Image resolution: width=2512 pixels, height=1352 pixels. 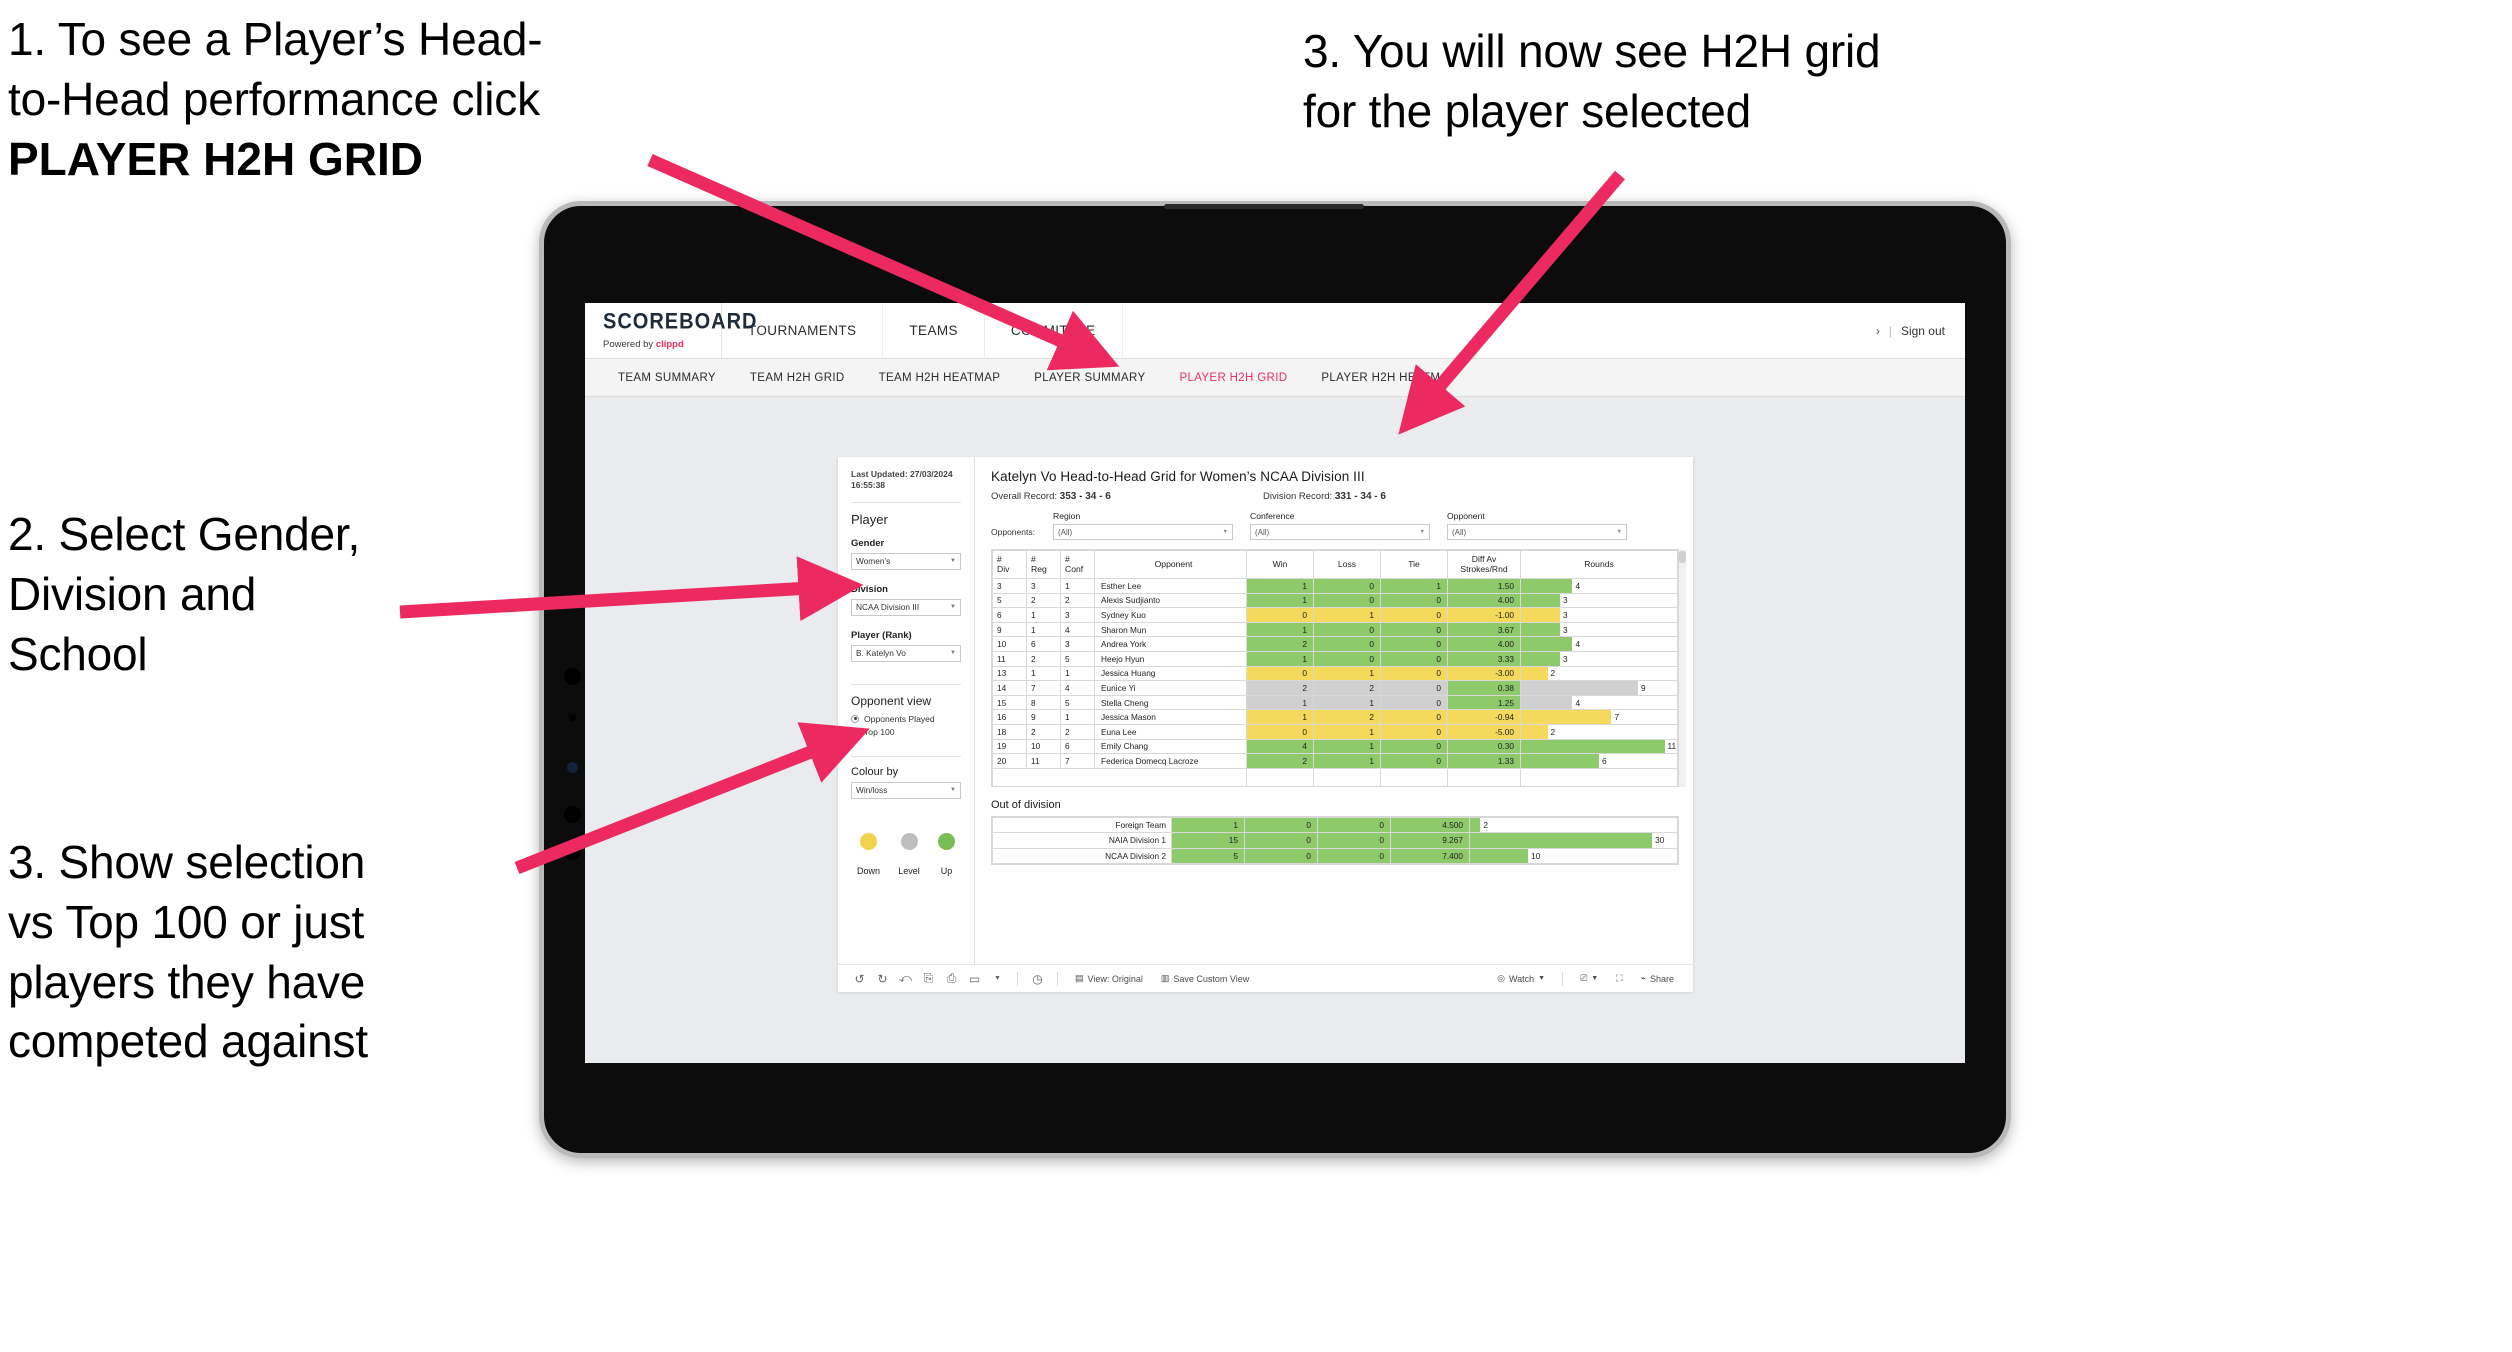 I want to click on download-icon: ▭, so click(x=974, y=979).